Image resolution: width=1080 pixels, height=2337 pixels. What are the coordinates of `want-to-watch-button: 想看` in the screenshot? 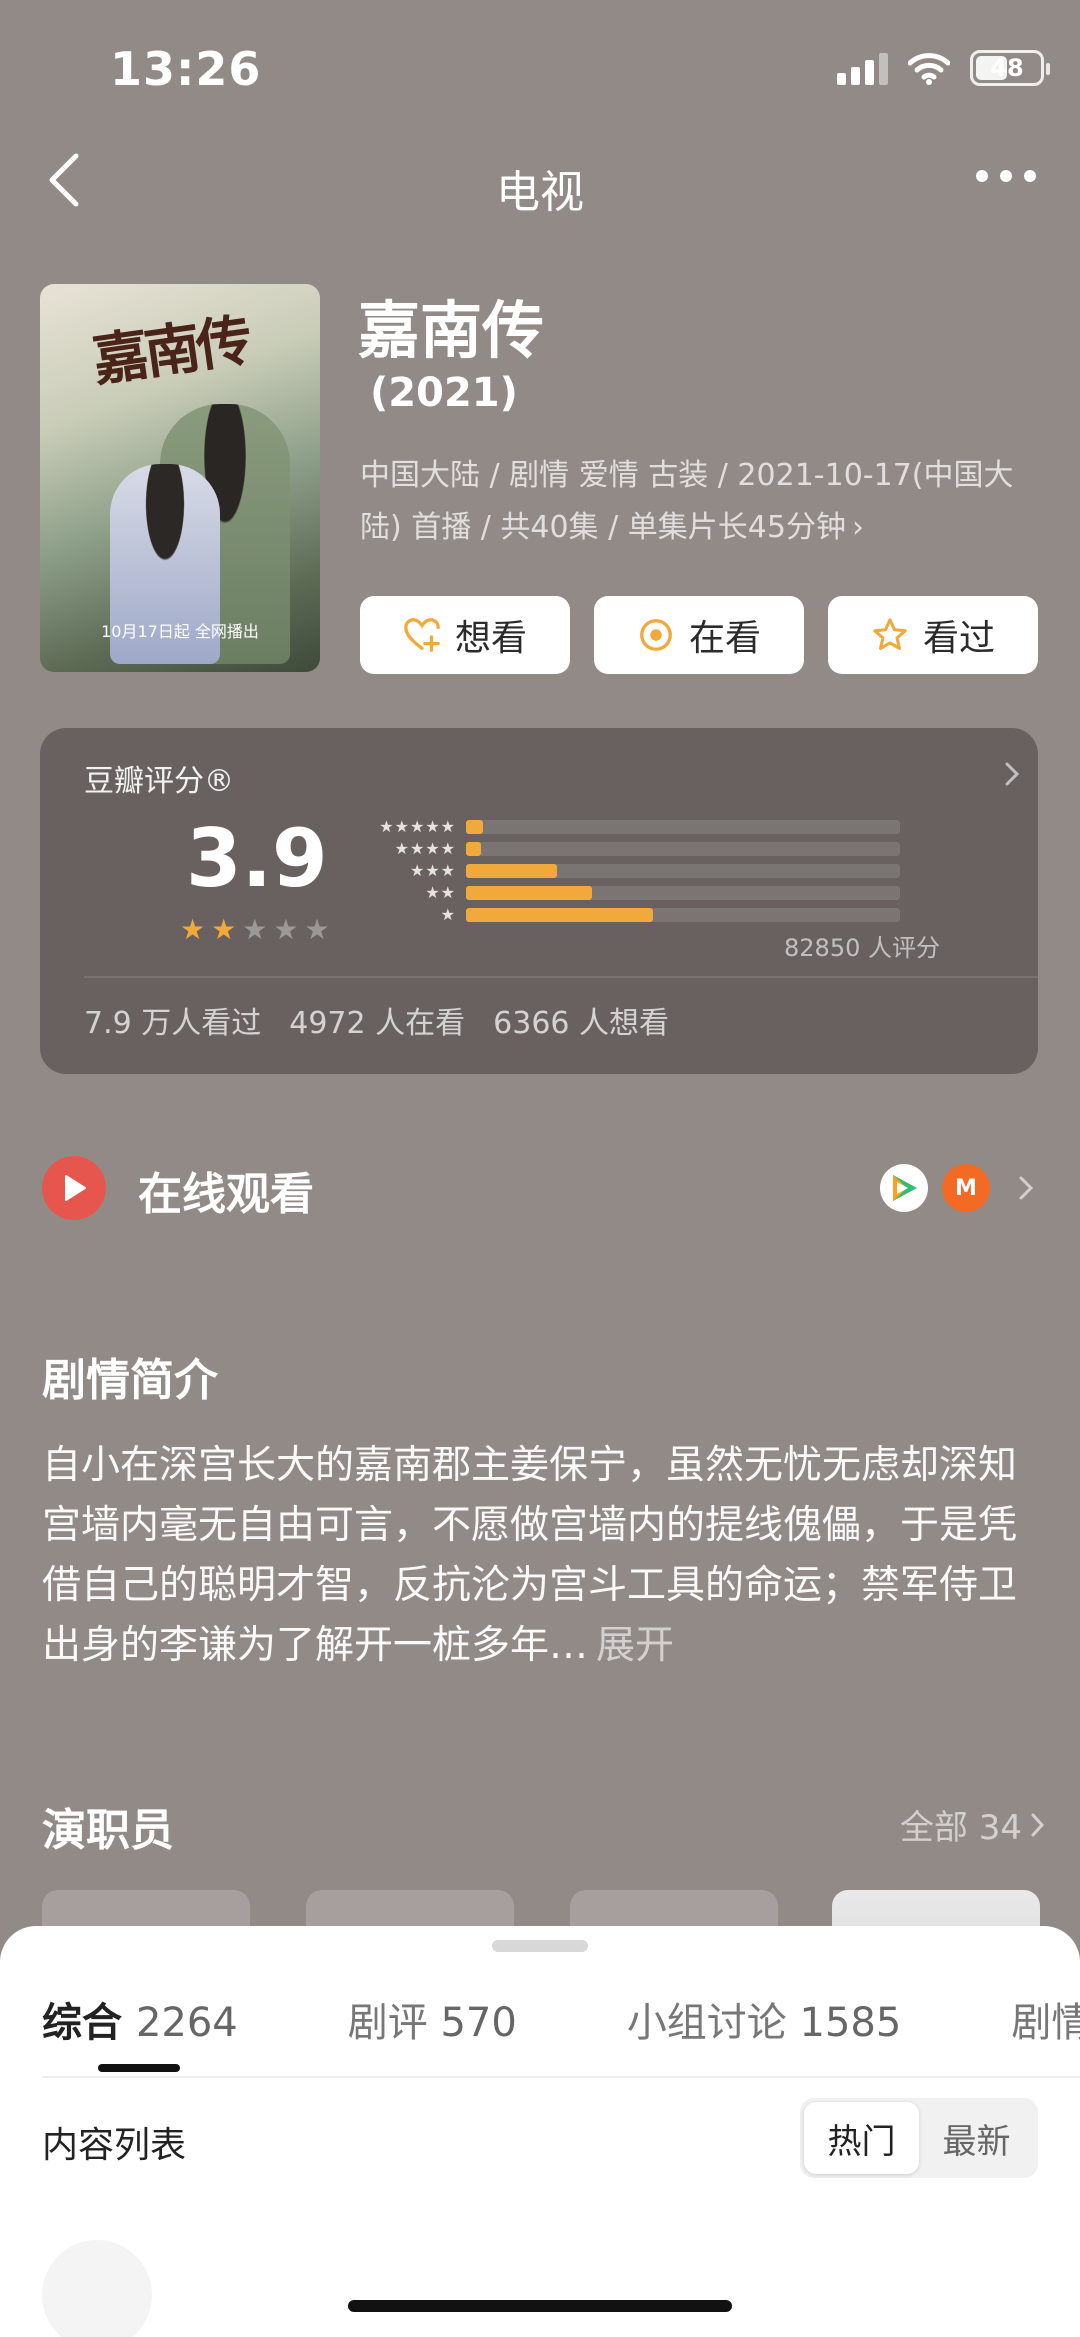 It's located at (465, 635).